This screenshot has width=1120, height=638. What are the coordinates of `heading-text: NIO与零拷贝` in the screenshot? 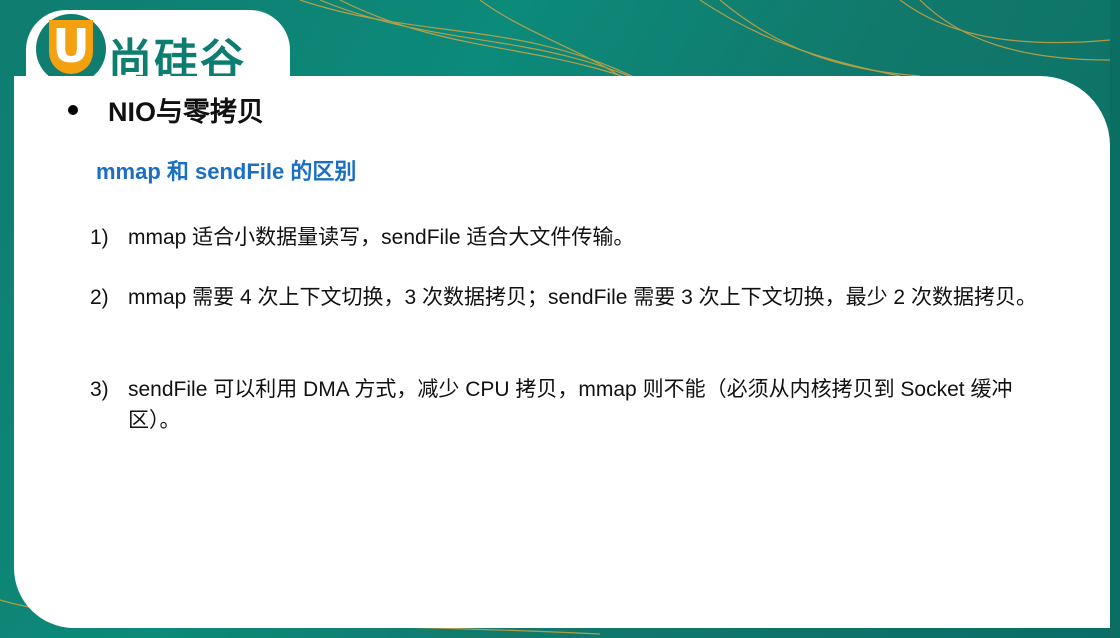 It's located at (186, 112).